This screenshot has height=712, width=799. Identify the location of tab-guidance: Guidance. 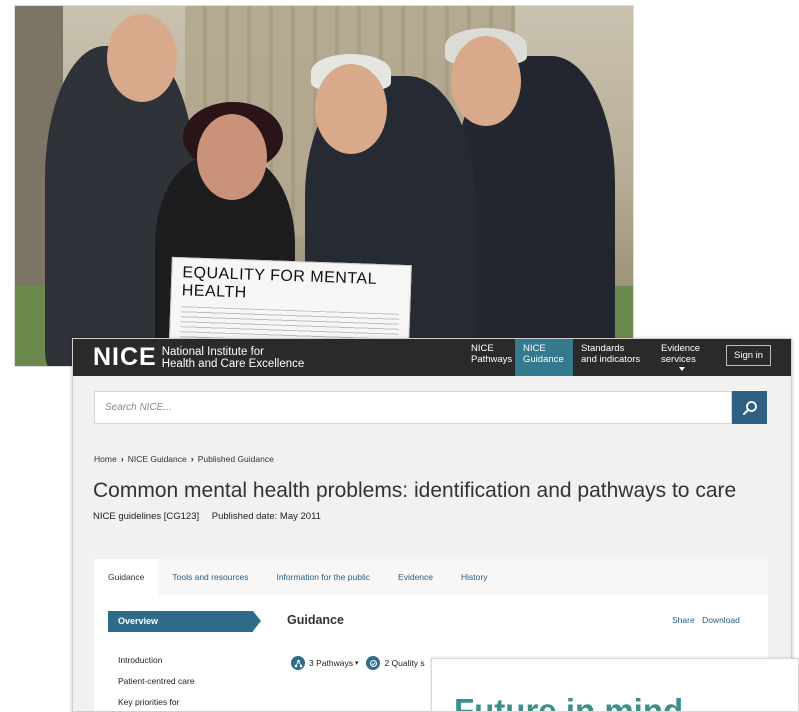
(126, 577).